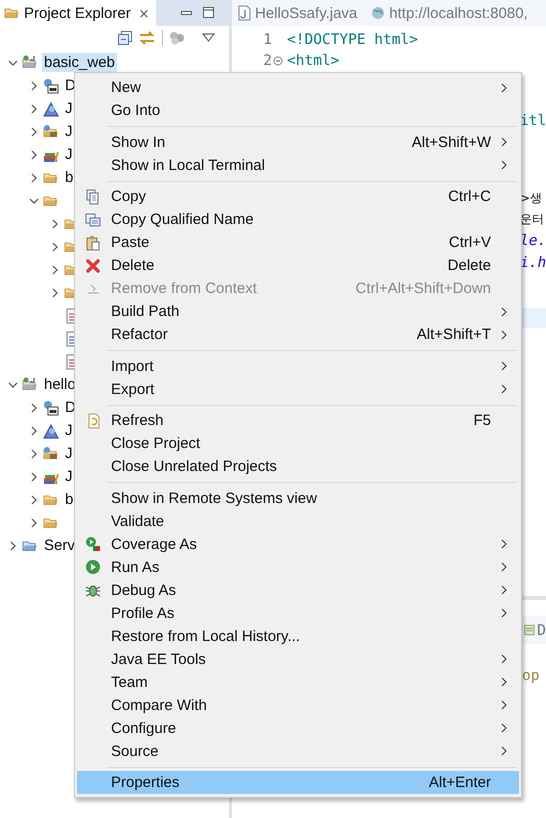 The image size is (546, 818). Describe the element at coordinates (278, 61) in the screenshot. I see `fold-icon` at that location.